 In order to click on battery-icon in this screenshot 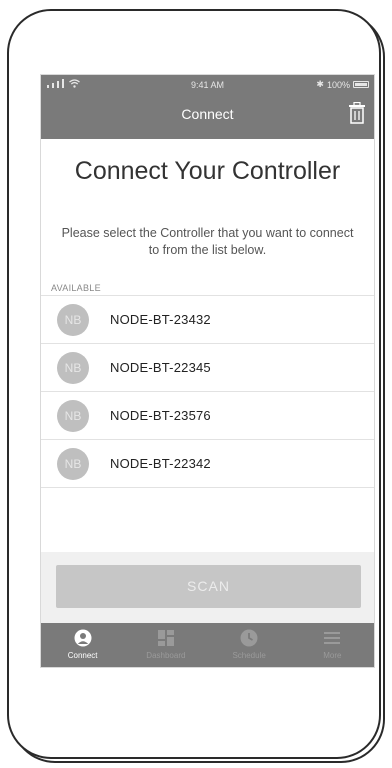, I will do `click(361, 84)`.